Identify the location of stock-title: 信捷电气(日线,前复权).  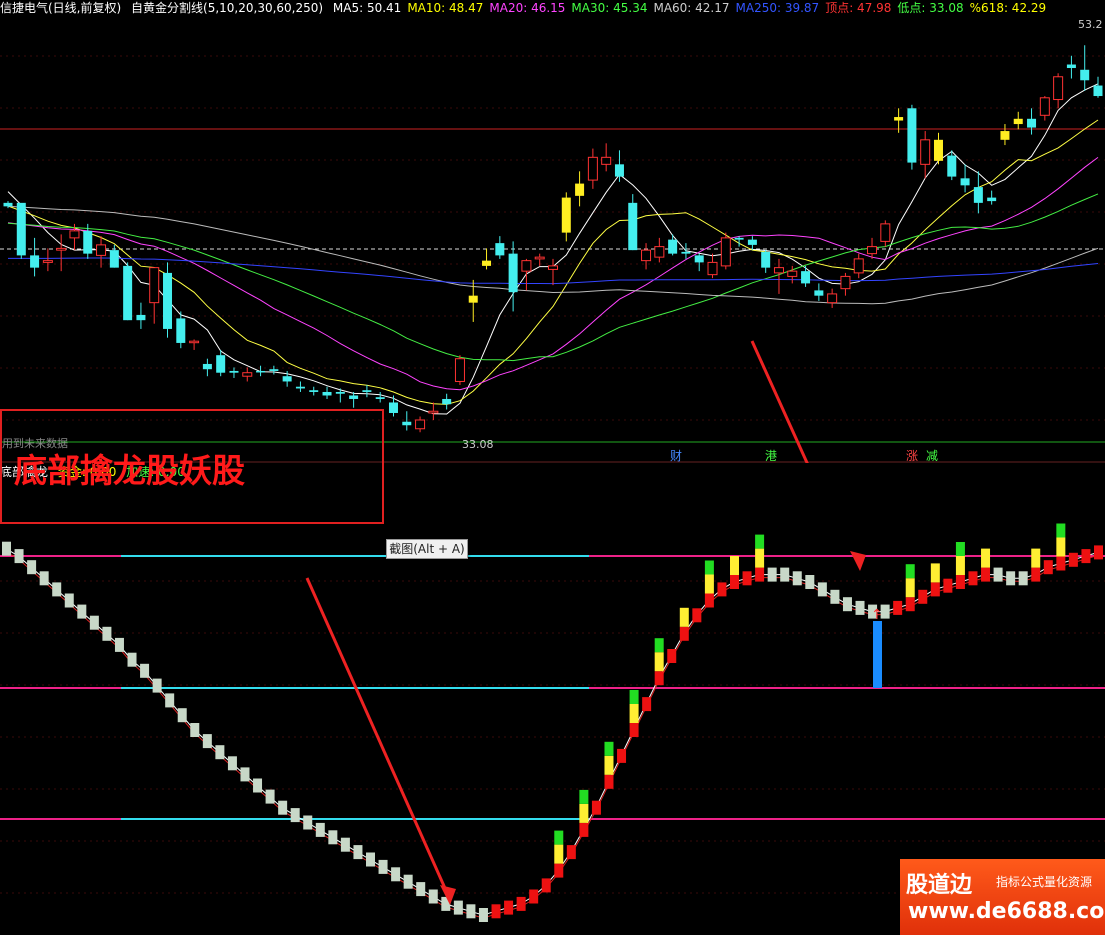
(60, 8).